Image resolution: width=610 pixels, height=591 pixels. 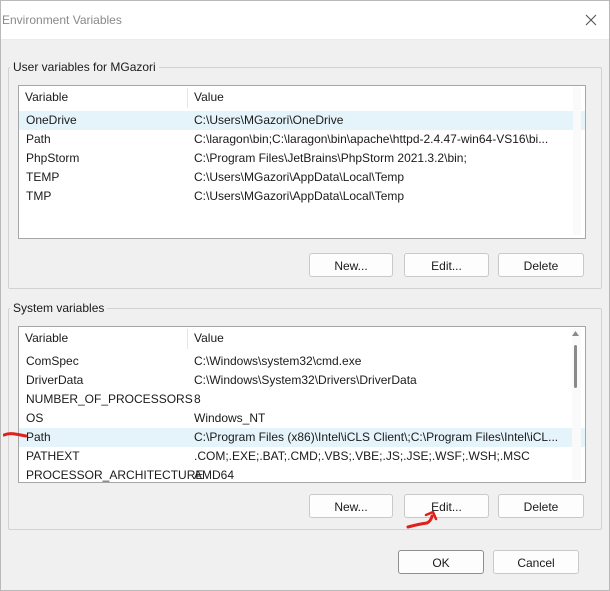 I want to click on user-list-header: Variable Value, so click(x=302, y=98).